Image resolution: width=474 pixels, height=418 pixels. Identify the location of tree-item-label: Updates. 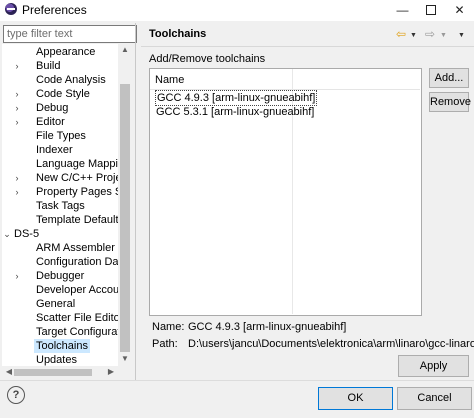
(56, 360).